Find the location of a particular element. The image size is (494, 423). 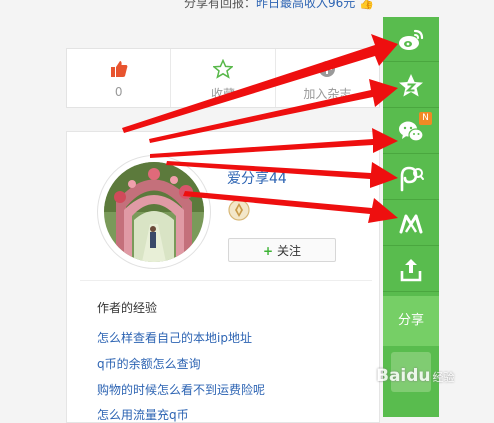

experience-link-qcoin-balance: q币的余额怎么查询 is located at coordinates (149, 363).